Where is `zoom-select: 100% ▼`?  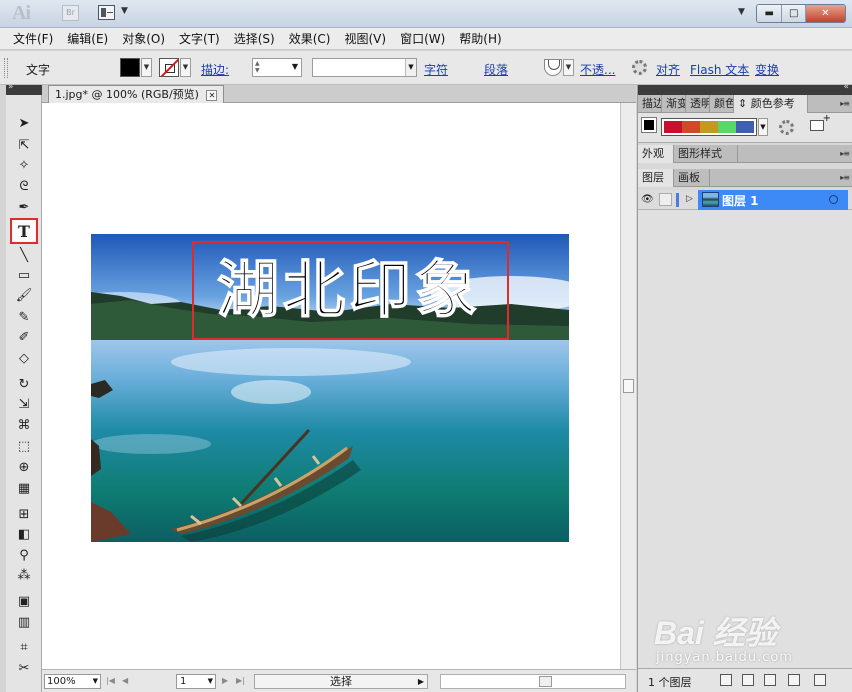
zoom-select: 100% ▼ is located at coordinates (72, 681).